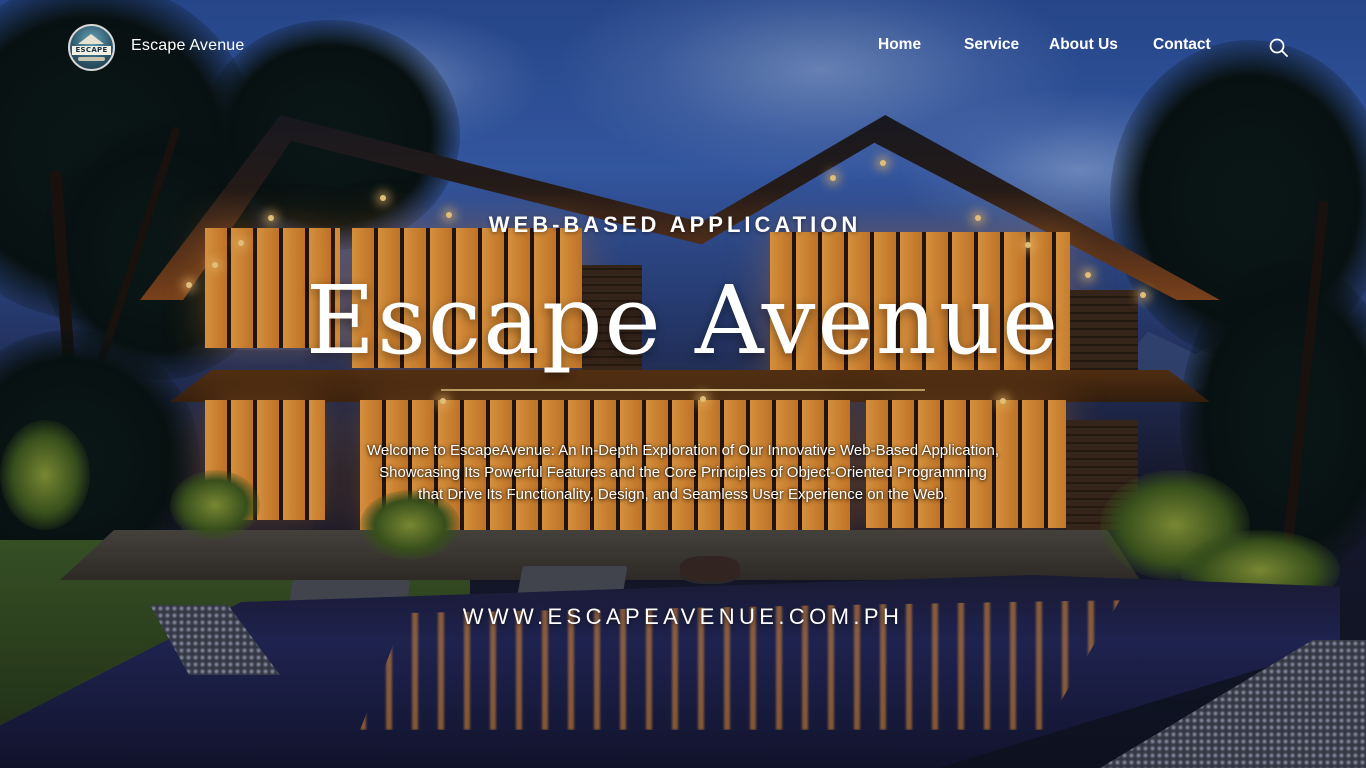 This screenshot has height=768, width=1366. I want to click on hero-eyebrow: WEB-BASED APPLICATION, so click(675, 224).